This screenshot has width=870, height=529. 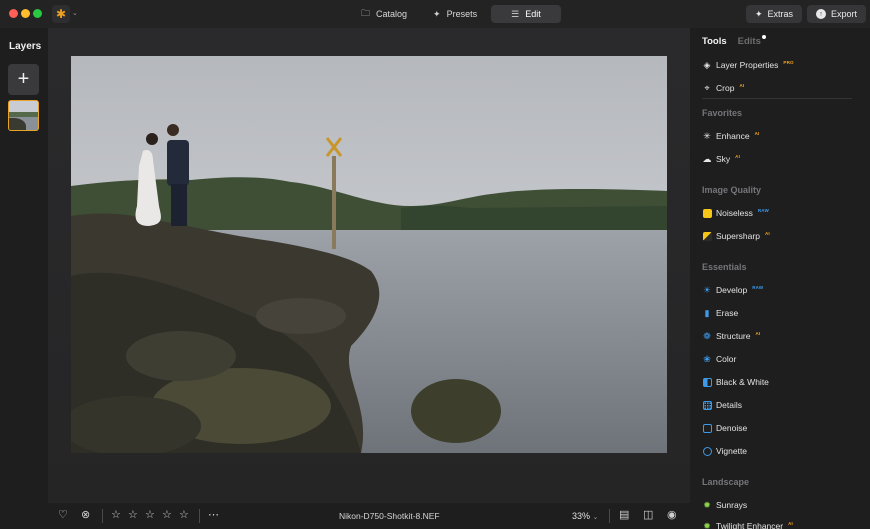 What do you see at coordinates (780, 14) in the screenshot?
I see `extras-label: Extras` at bounding box center [780, 14].